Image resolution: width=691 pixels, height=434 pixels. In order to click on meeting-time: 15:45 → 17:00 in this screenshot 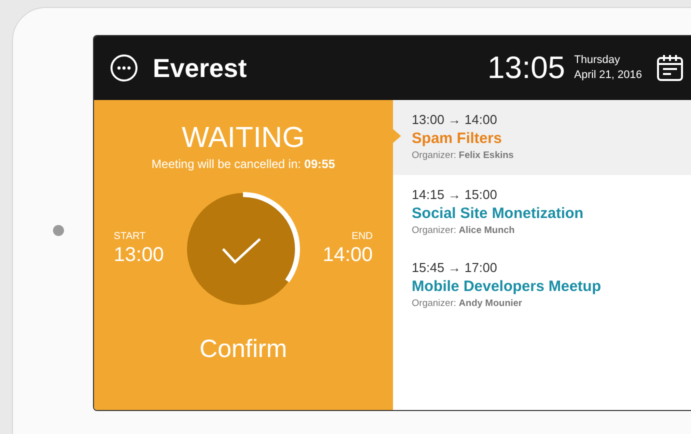, I will do `click(455, 267)`.